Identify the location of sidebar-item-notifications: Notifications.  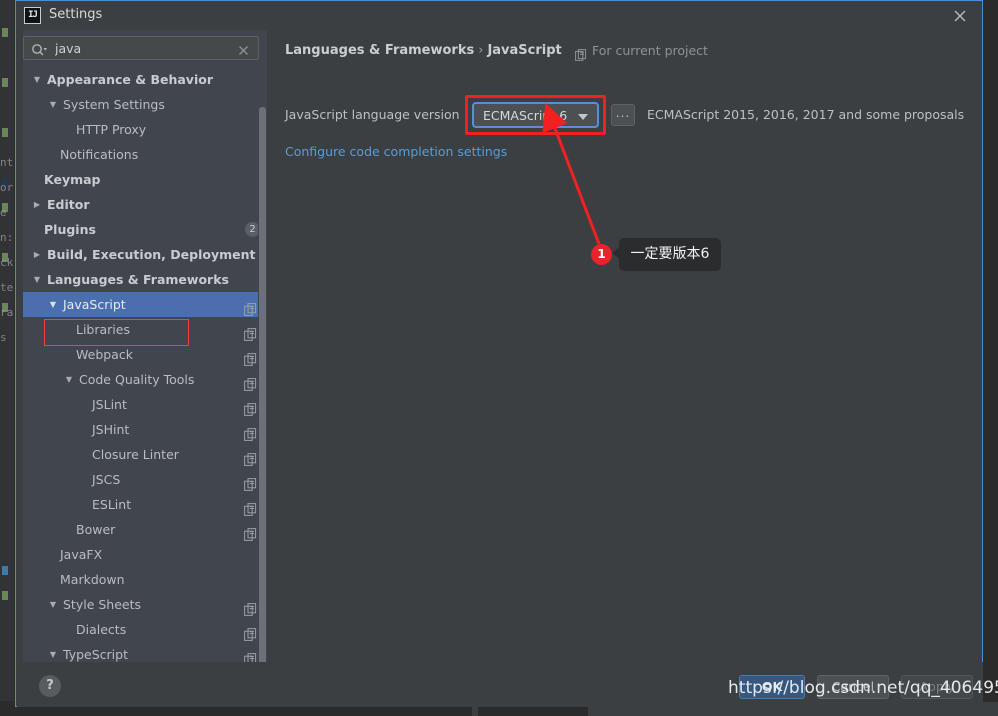
(145, 154).